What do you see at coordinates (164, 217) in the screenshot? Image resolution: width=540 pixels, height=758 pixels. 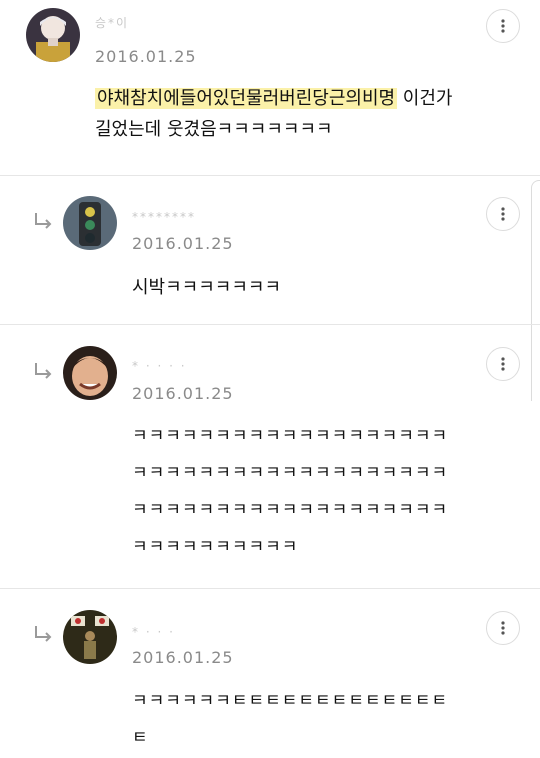 I see `commenter-name: ********` at bounding box center [164, 217].